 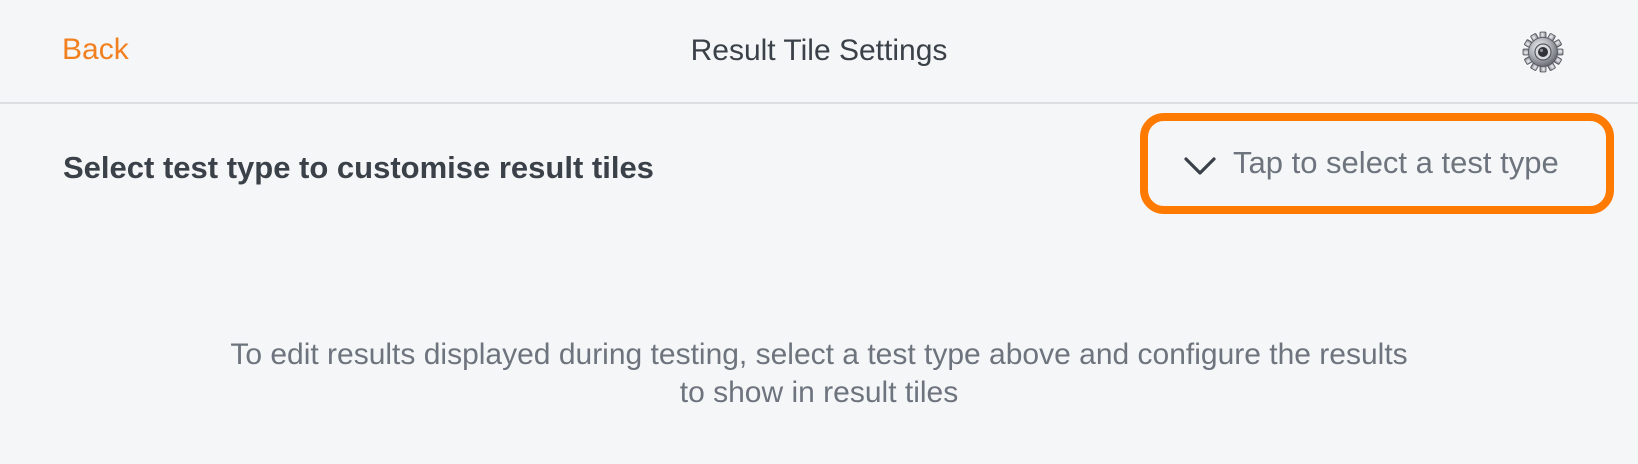 What do you see at coordinates (1200, 166) in the screenshot?
I see `chevron-down-icon` at bounding box center [1200, 166].